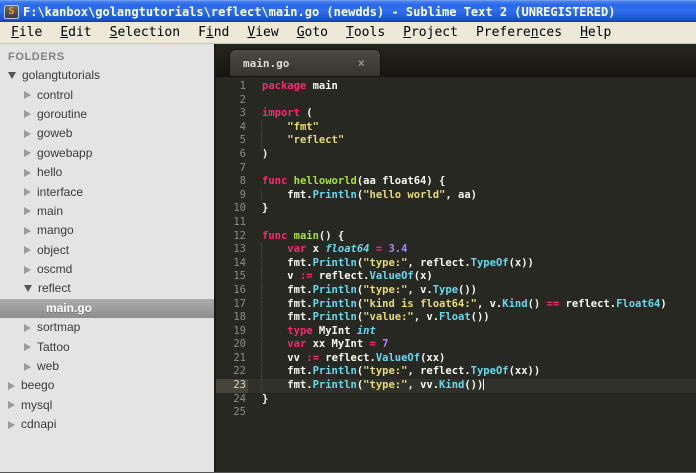 The image size is (696, 473). Describe the element at coordinates (456, 114) in the screenshot. I see `code-line-3: 3 import (` at that location.